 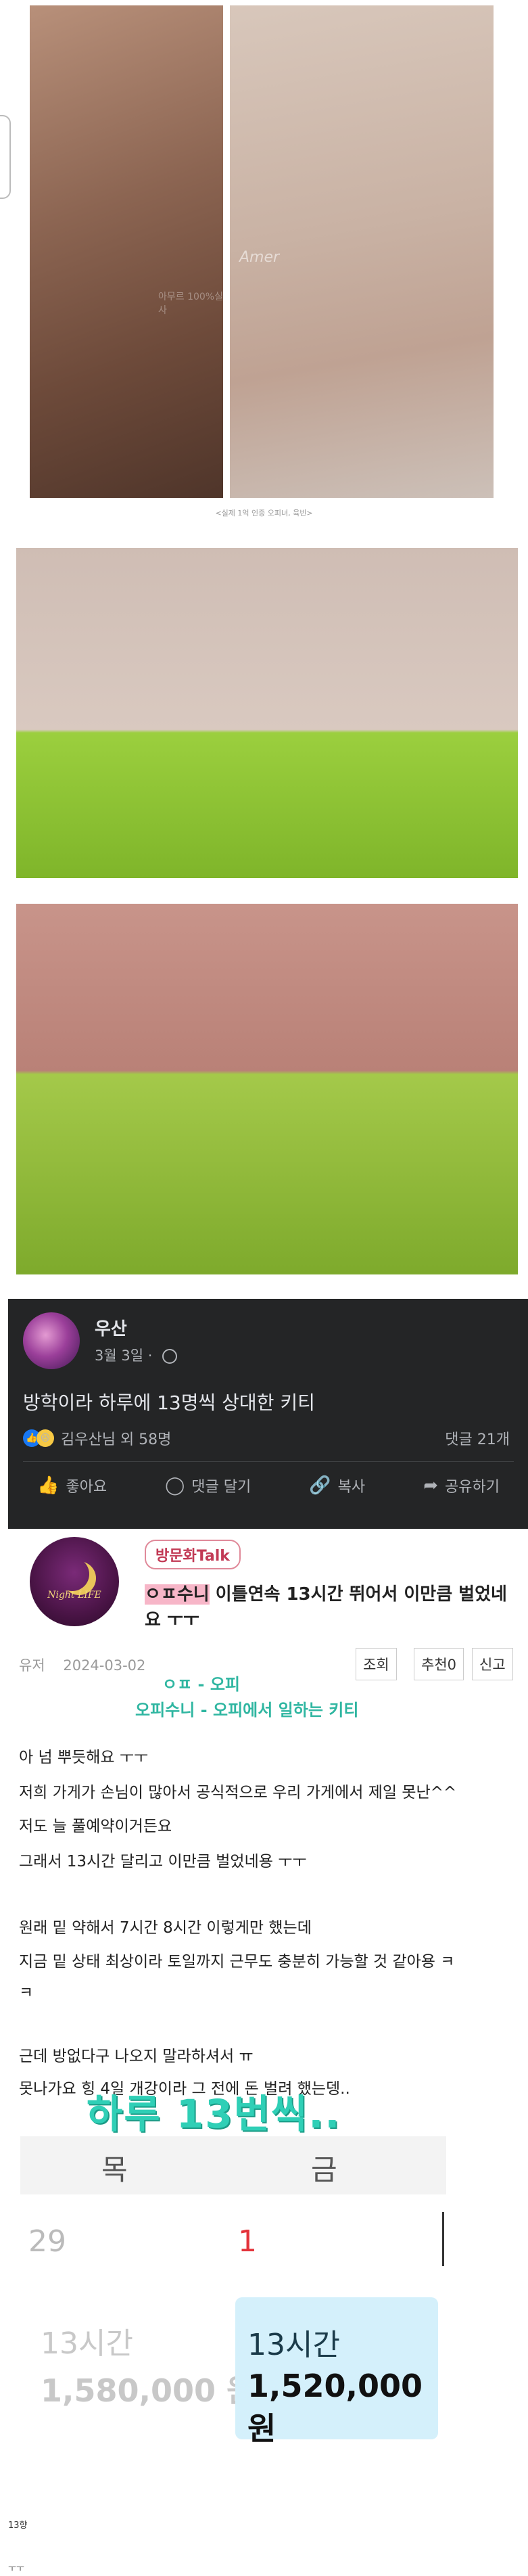 What do you see at coordinates (362, 251) in the screenshot?
I see `photo-red-dress: Amer` at bounding box center [362, 251].